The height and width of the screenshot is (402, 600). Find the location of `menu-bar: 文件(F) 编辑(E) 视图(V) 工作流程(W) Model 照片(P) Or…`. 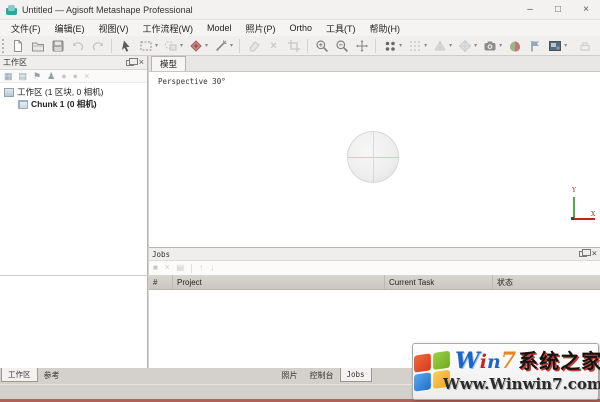

menu-bar: 文件(F) 编辑(E) 视图(V) 工作流程(W) Model 照片(P) Or… is located at coordinates (300, 28).